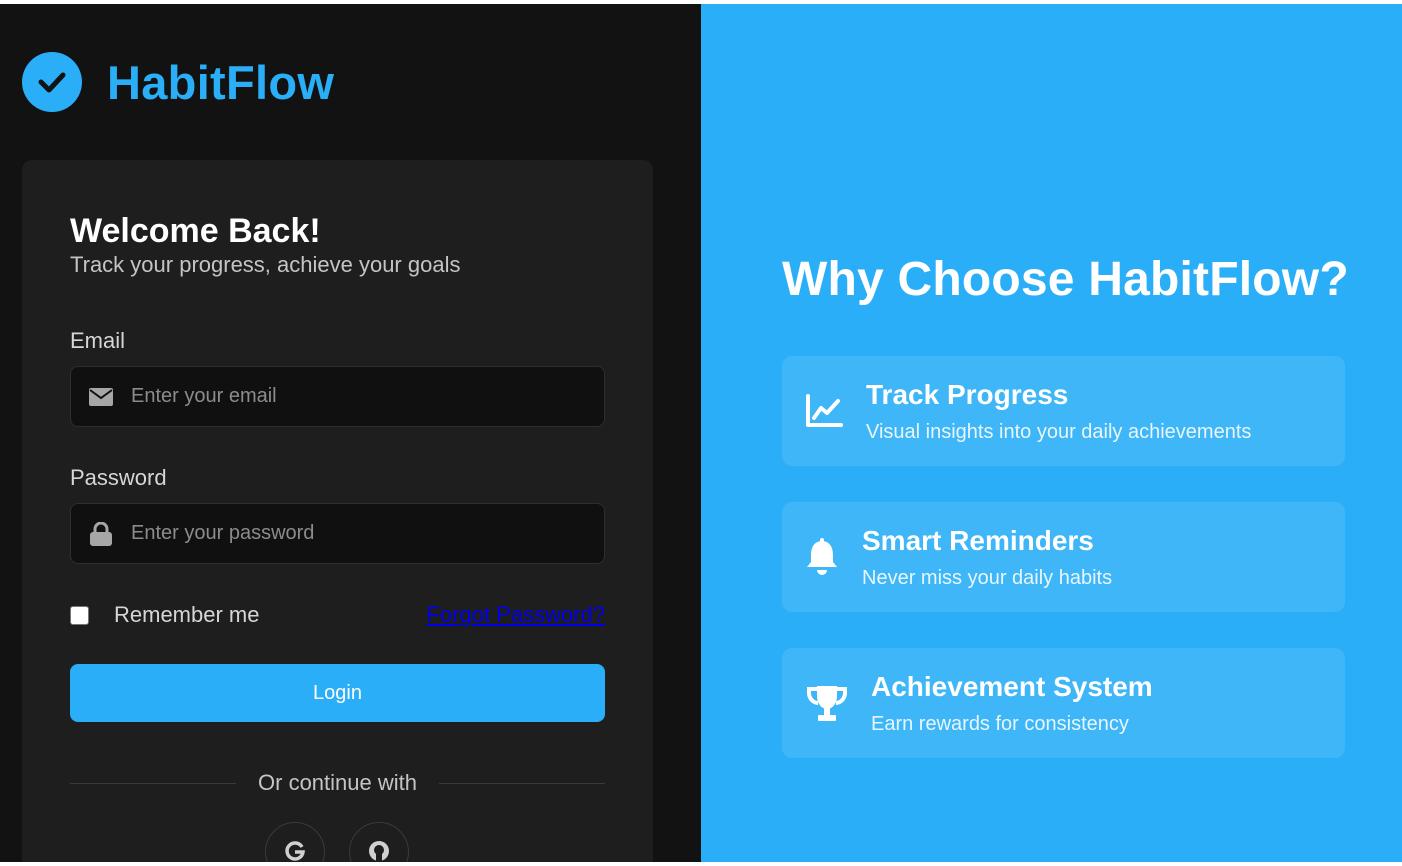 This screenshot has height=866, width=1402. What do you see at coordinates (79, 615) in the screenshot?
I see `remember-me-checkbox` at bounding box center [79, 615].